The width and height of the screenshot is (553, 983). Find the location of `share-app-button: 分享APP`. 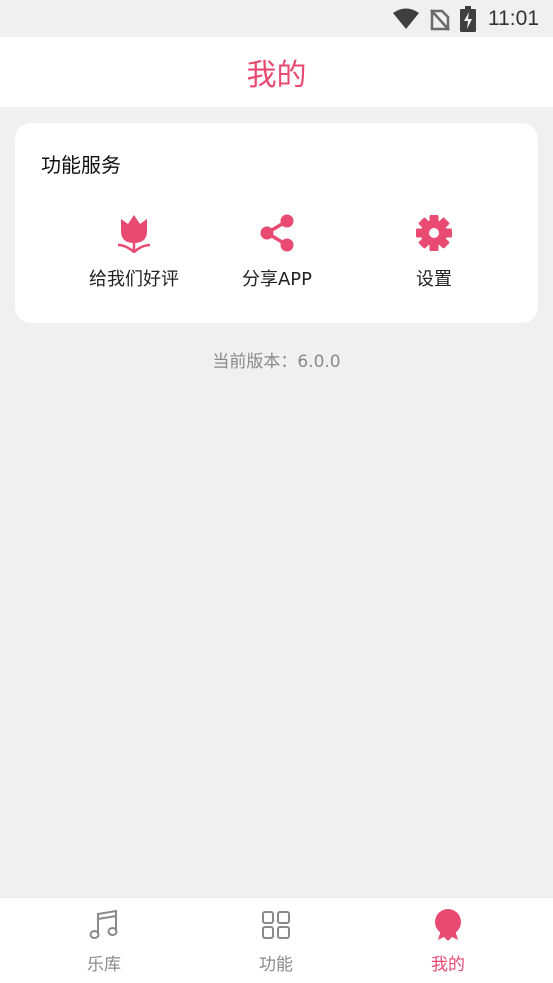

share-app-button: 分享APP is located at coordinates (277, 252).